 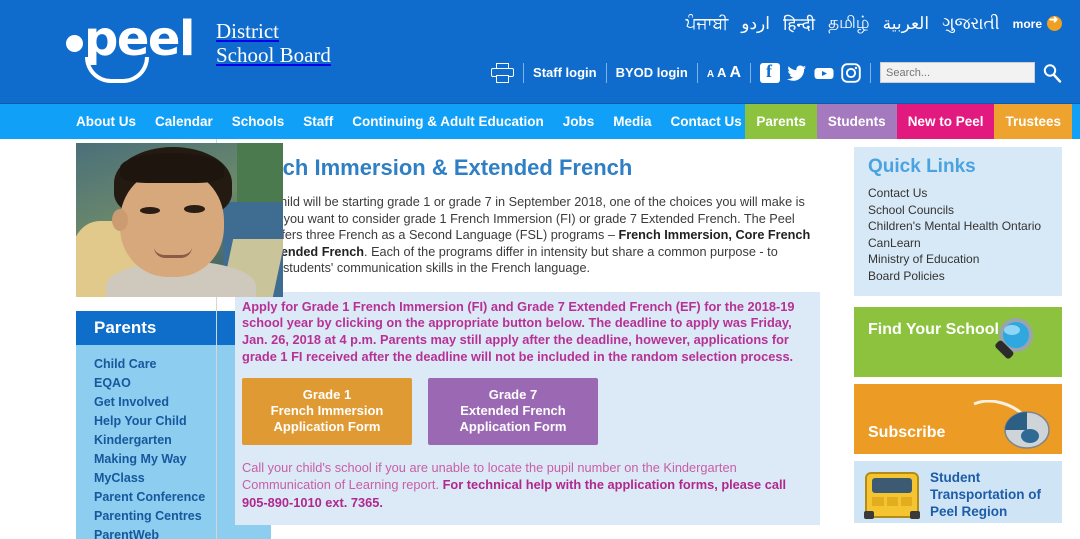 I want to click on logo-smile-icon, so click(x=117, y=70).